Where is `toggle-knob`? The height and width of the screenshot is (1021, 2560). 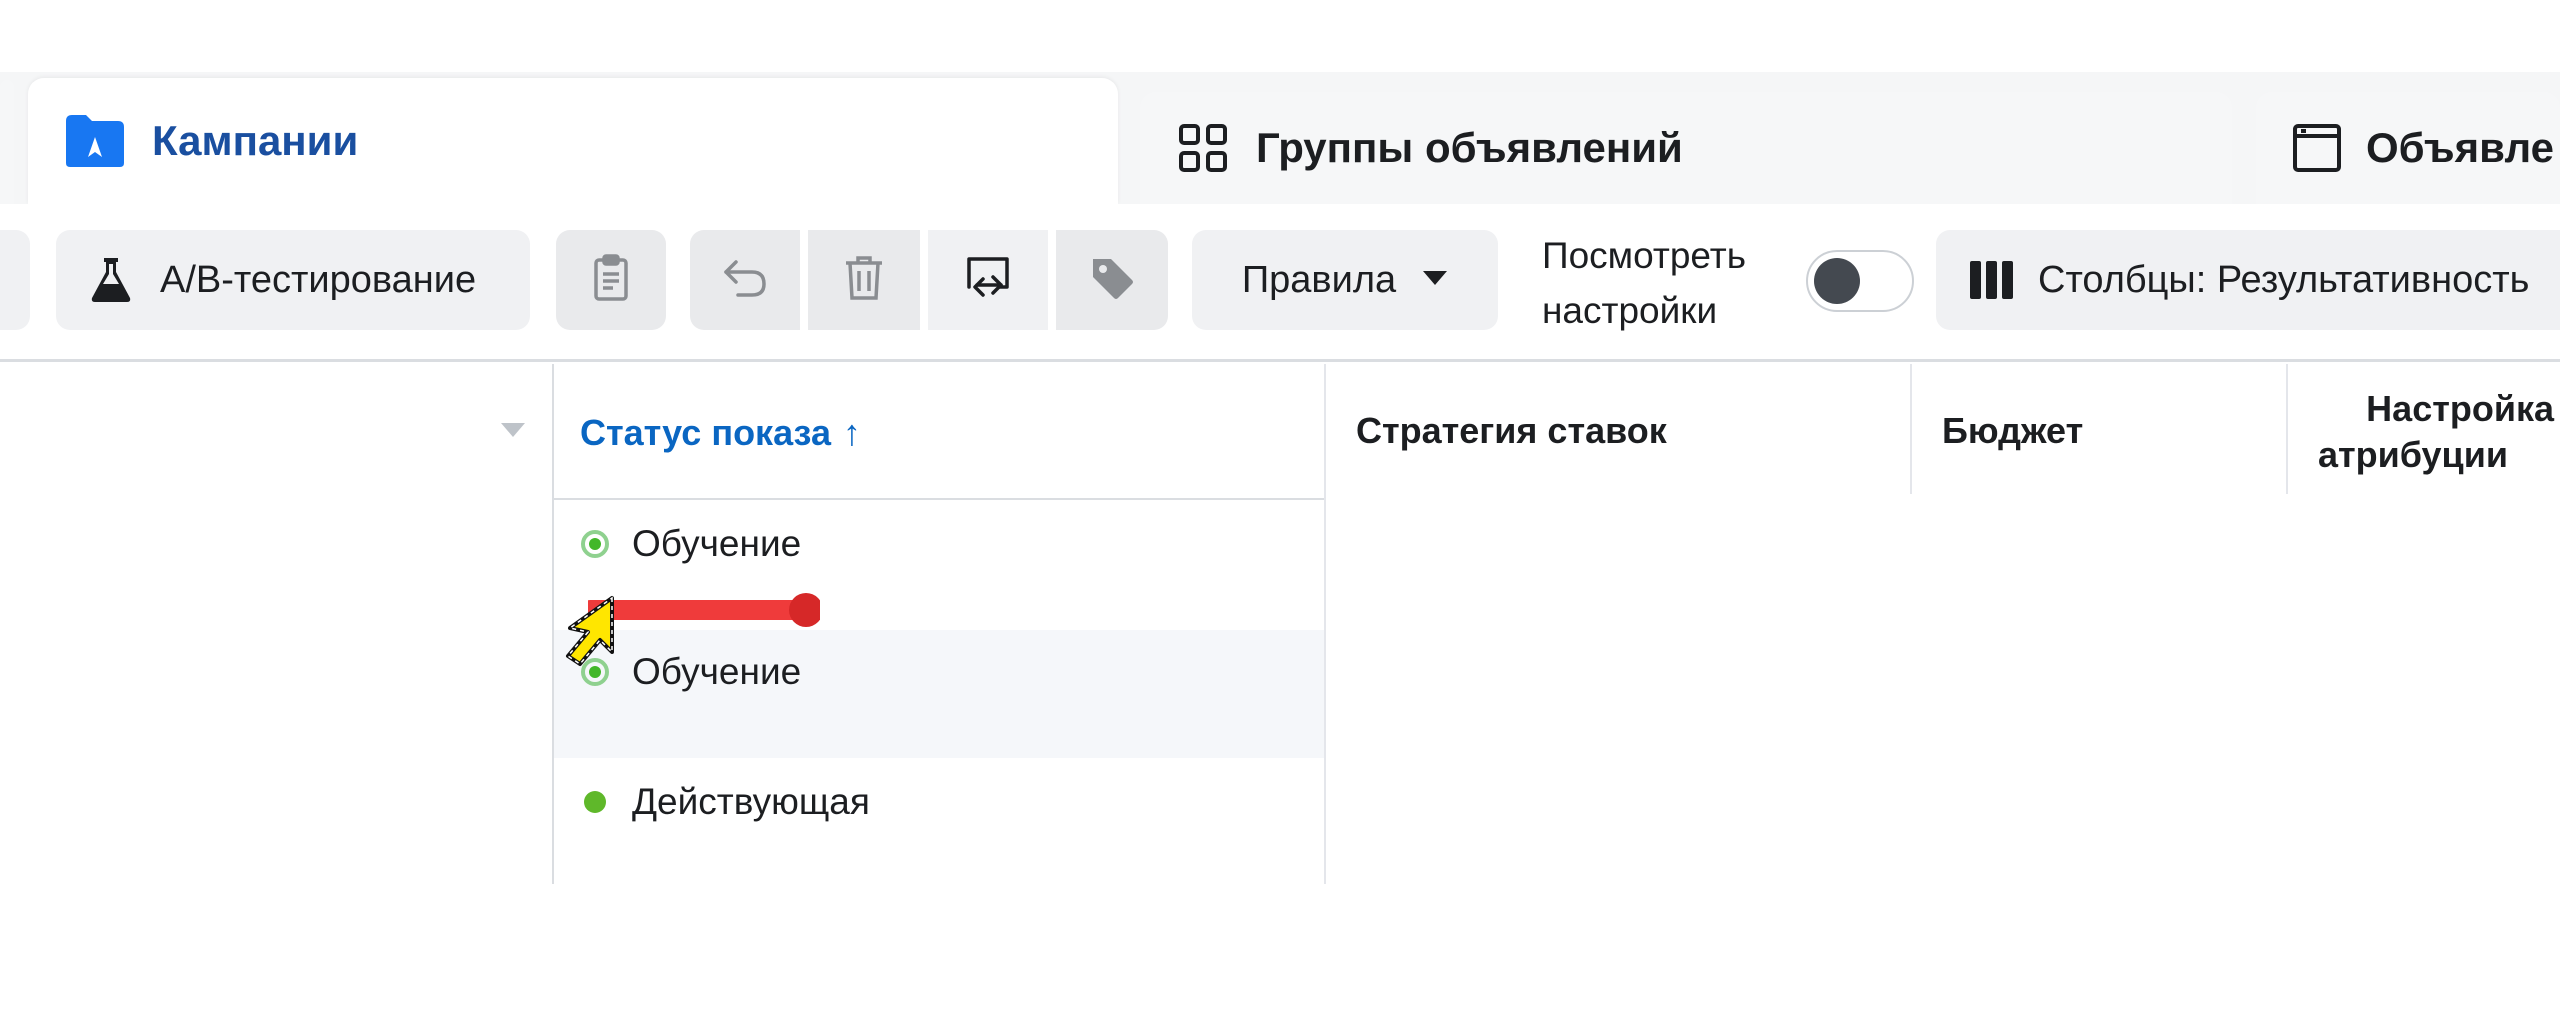 toggle-knob is located at coordinates (1837, 281).